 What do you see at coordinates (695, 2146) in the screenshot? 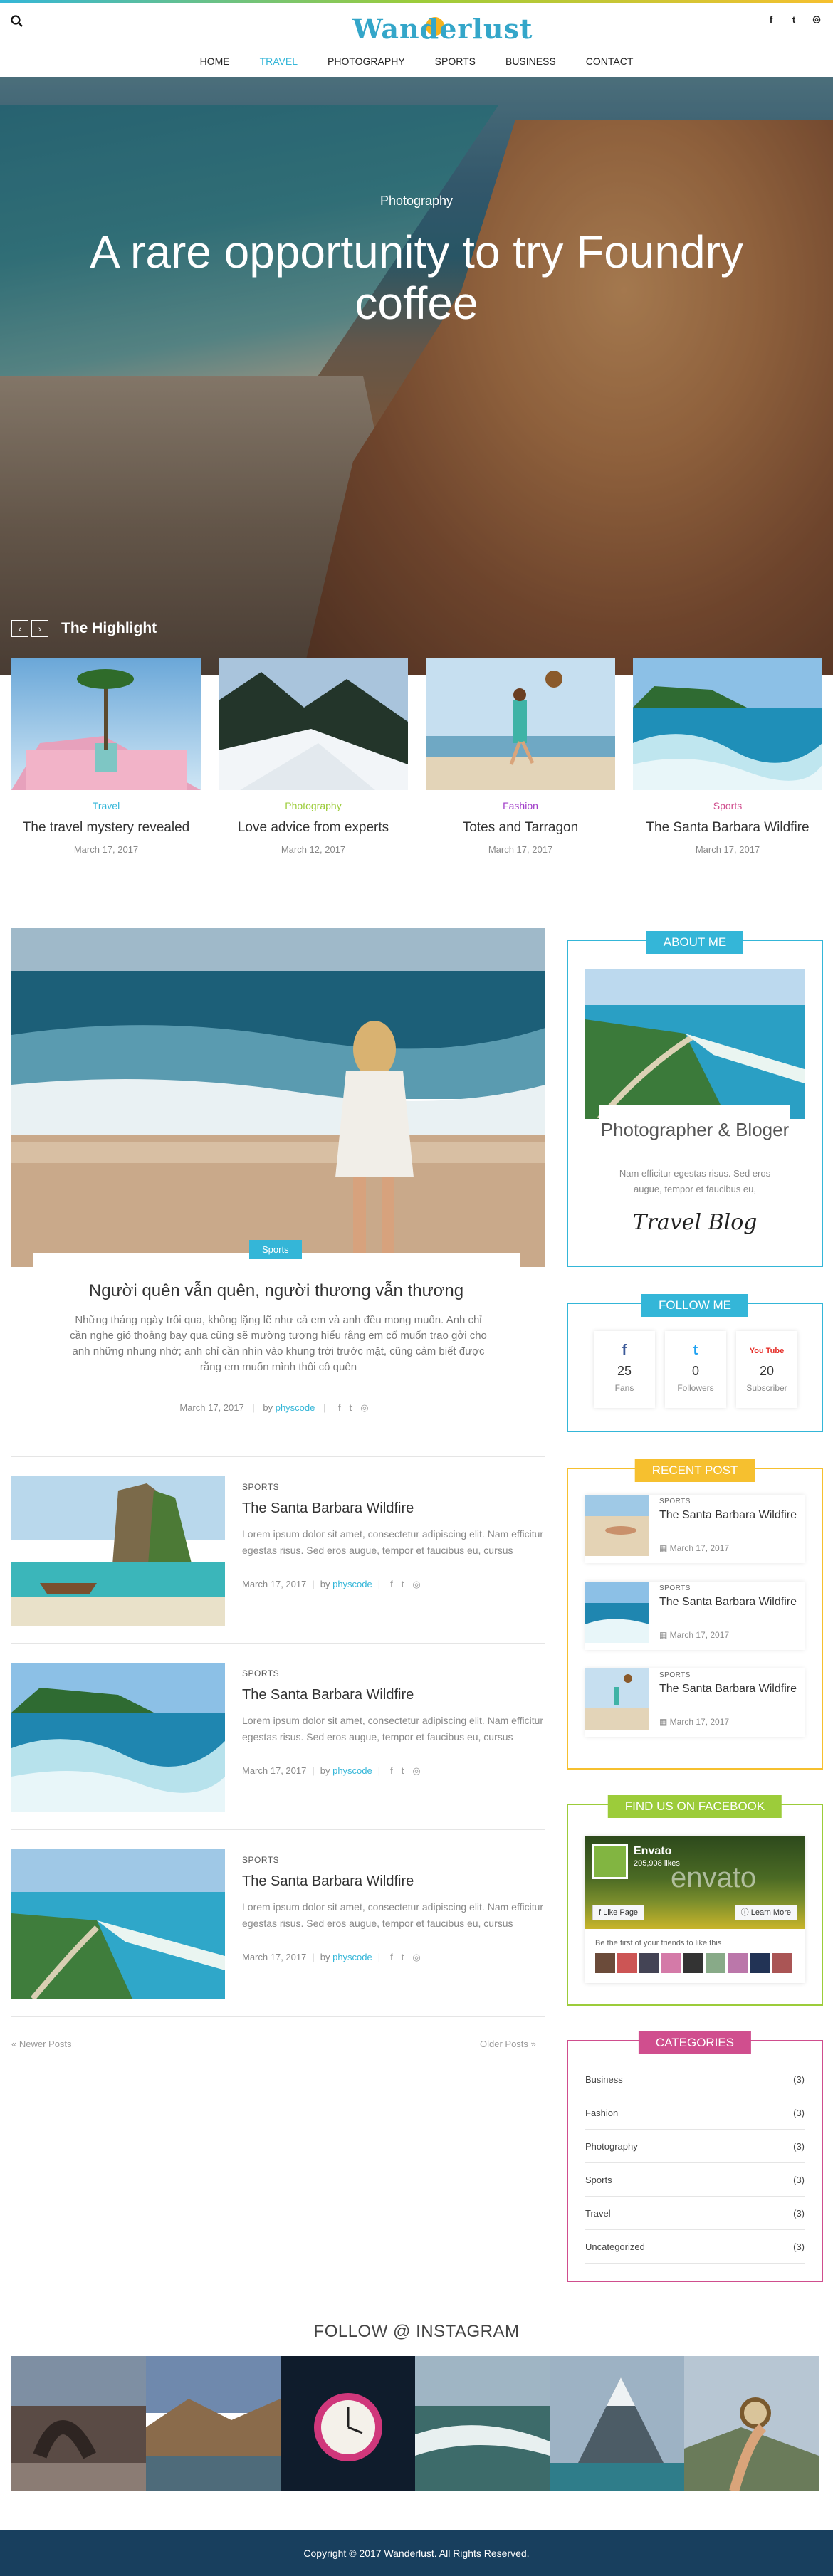
I see `category-item: Photography (3)` at bounding box center [695, 2146].